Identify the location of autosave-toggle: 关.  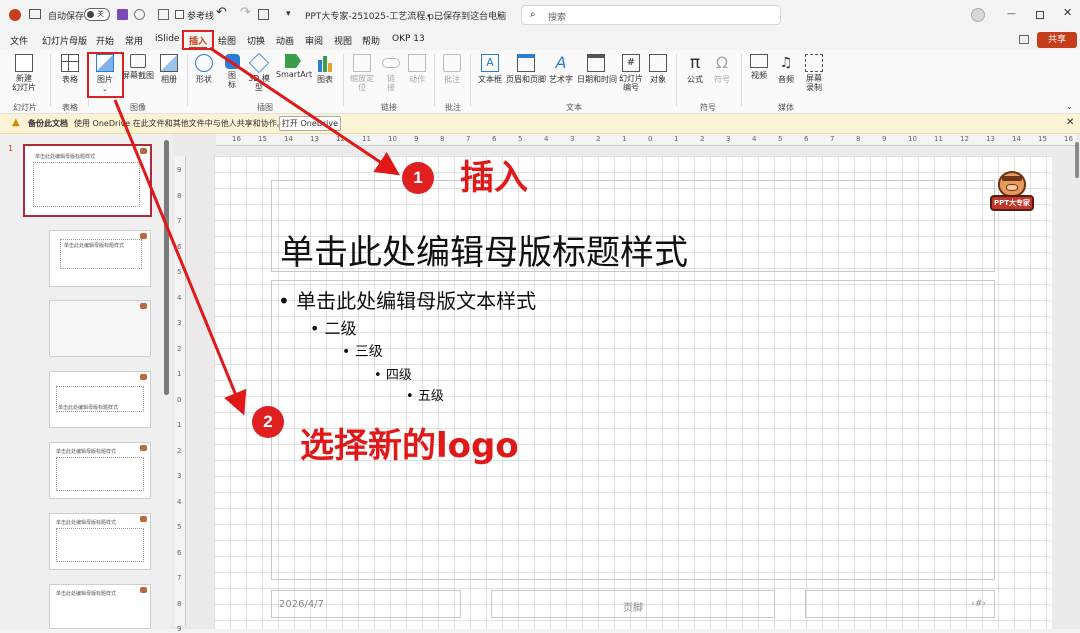
(97, 14).